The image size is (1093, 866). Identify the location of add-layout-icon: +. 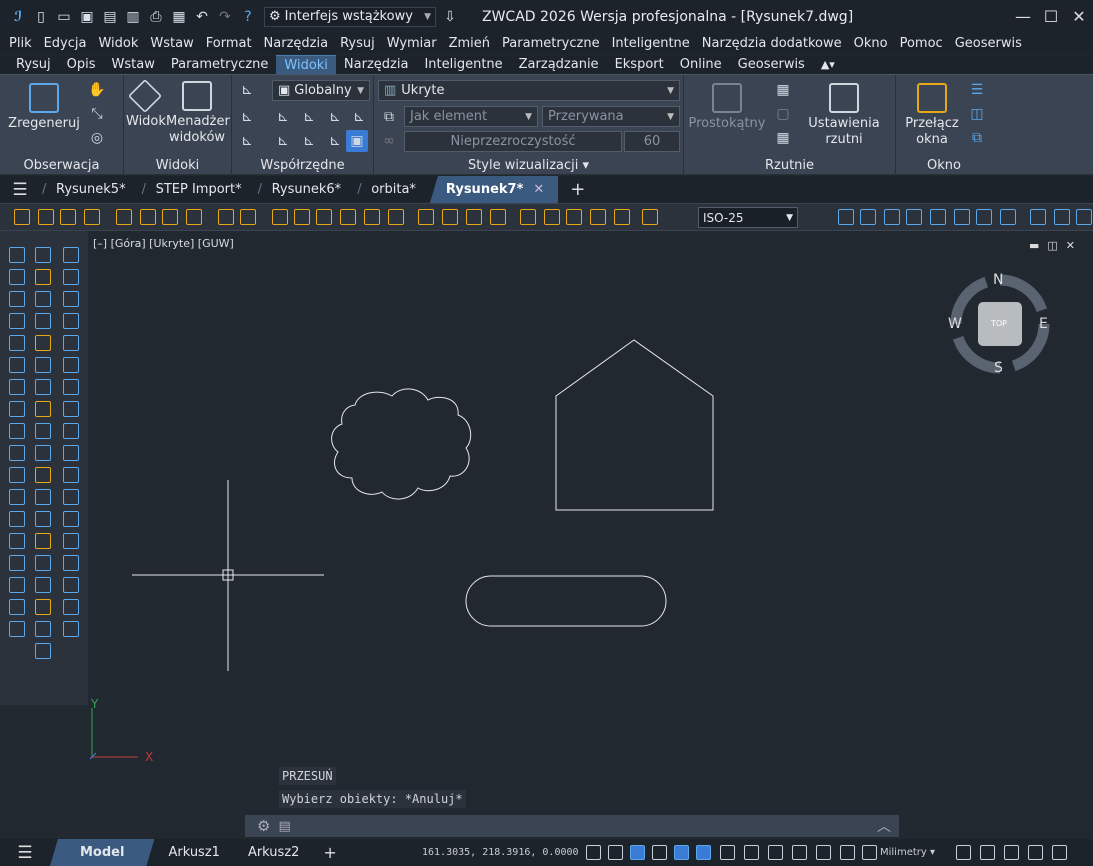
(329, 852).